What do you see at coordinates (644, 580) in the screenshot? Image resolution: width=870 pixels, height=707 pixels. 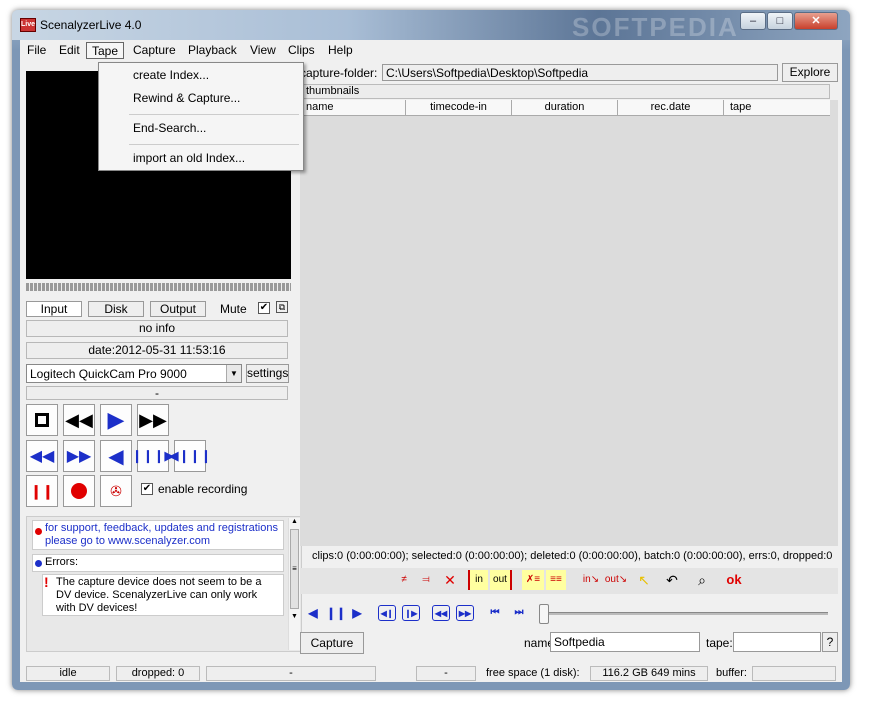 I see `jump-icon: ↖` at bounding box center [644, 580].